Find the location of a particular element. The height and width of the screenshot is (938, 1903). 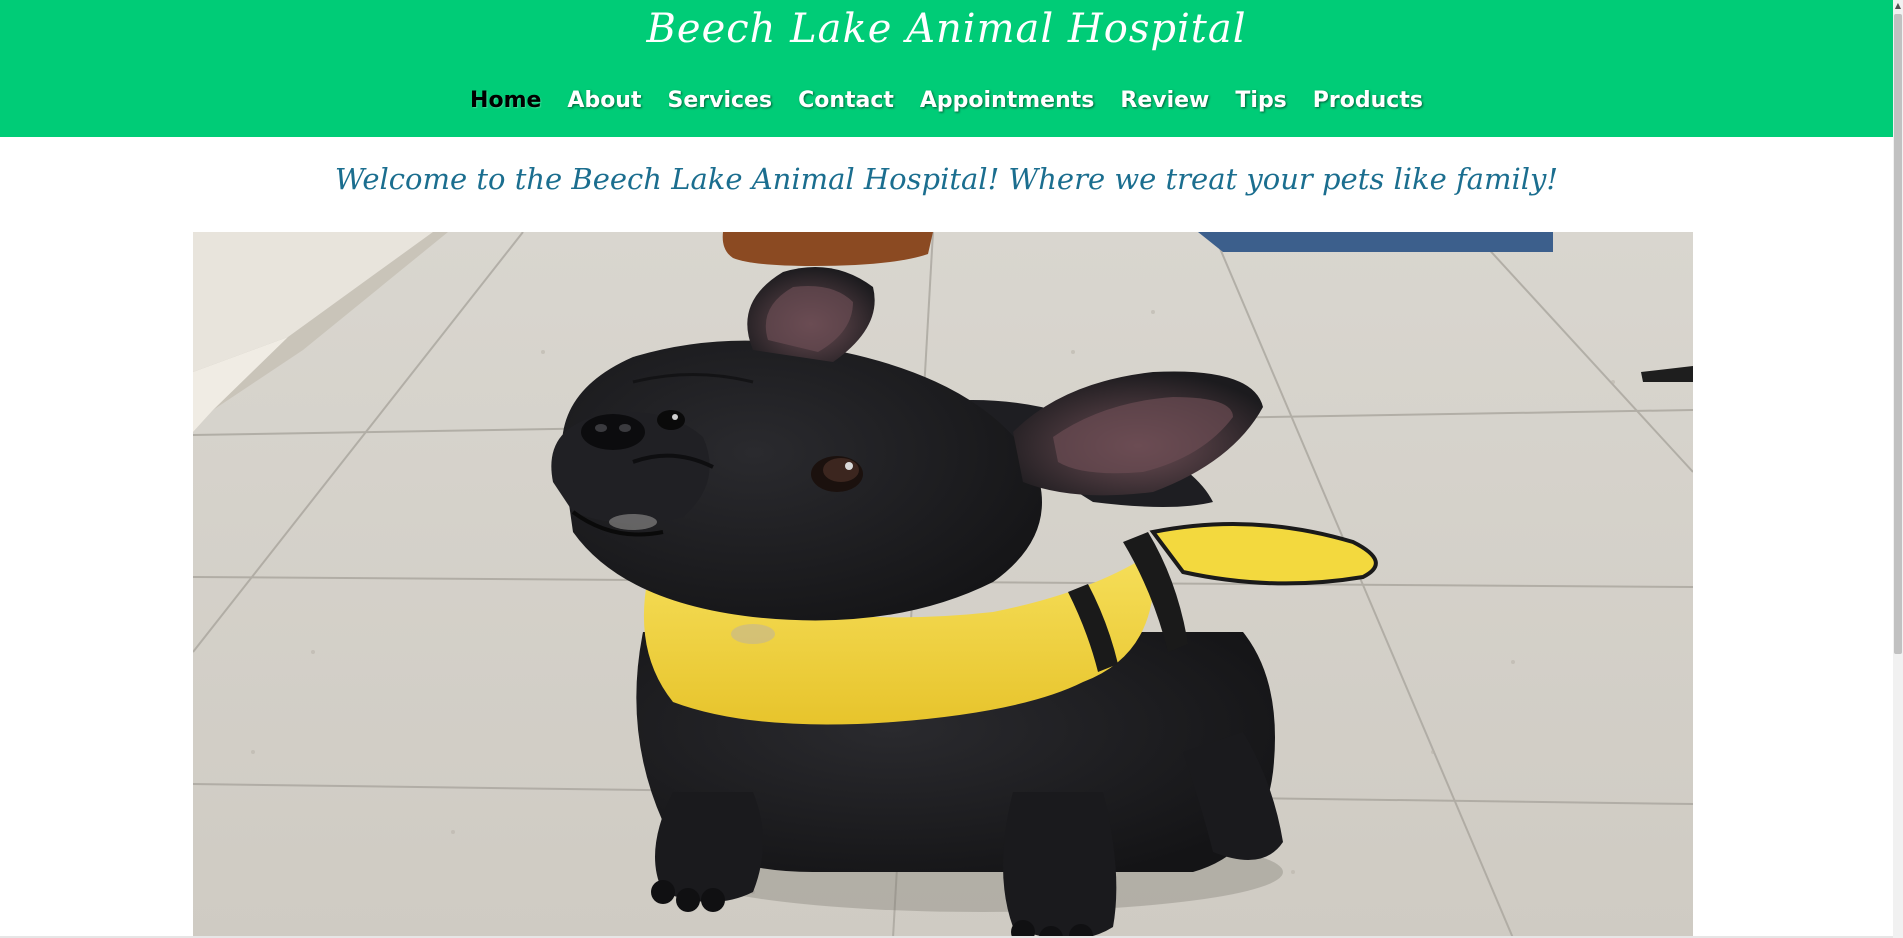

nav-products-link: Products is located at coordinates (1368, 101).